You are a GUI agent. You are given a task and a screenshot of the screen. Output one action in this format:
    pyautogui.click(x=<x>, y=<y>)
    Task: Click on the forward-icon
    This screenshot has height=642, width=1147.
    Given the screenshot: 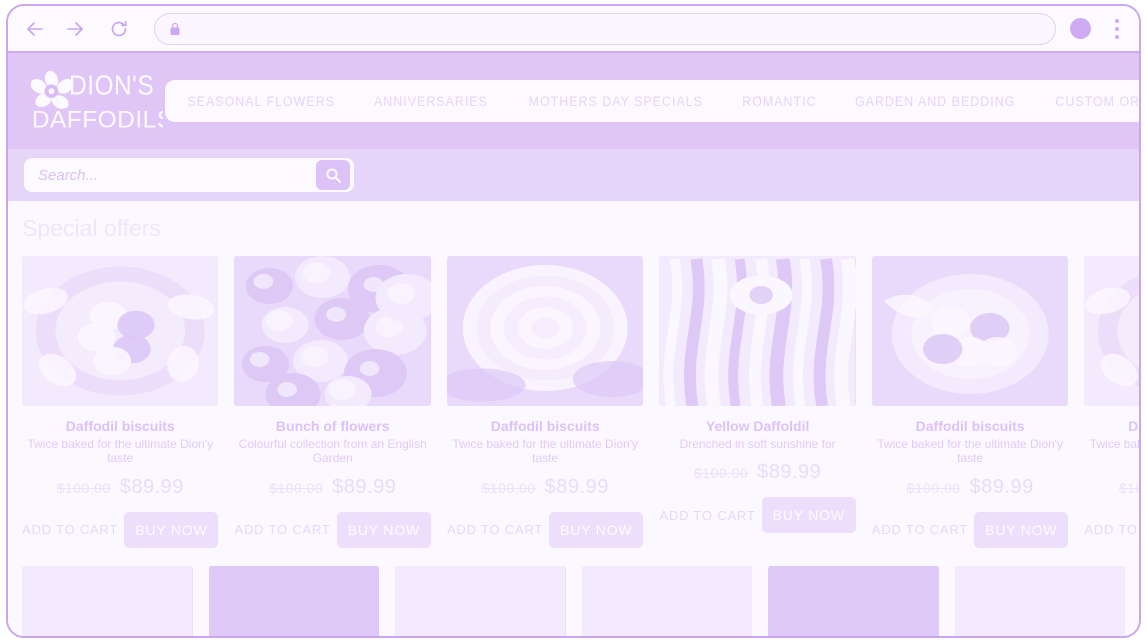 What is the action you would take?
    pyautogui.click(x=75, y=29)
    